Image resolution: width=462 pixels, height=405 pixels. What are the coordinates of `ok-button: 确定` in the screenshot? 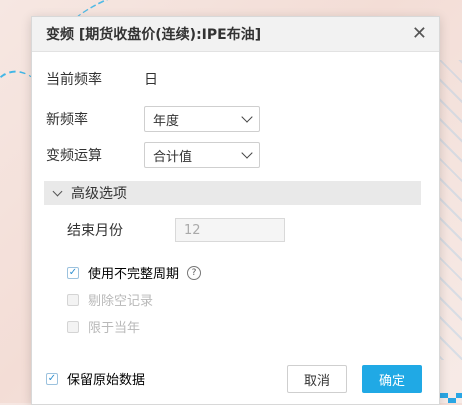 It's located at (392, 379).